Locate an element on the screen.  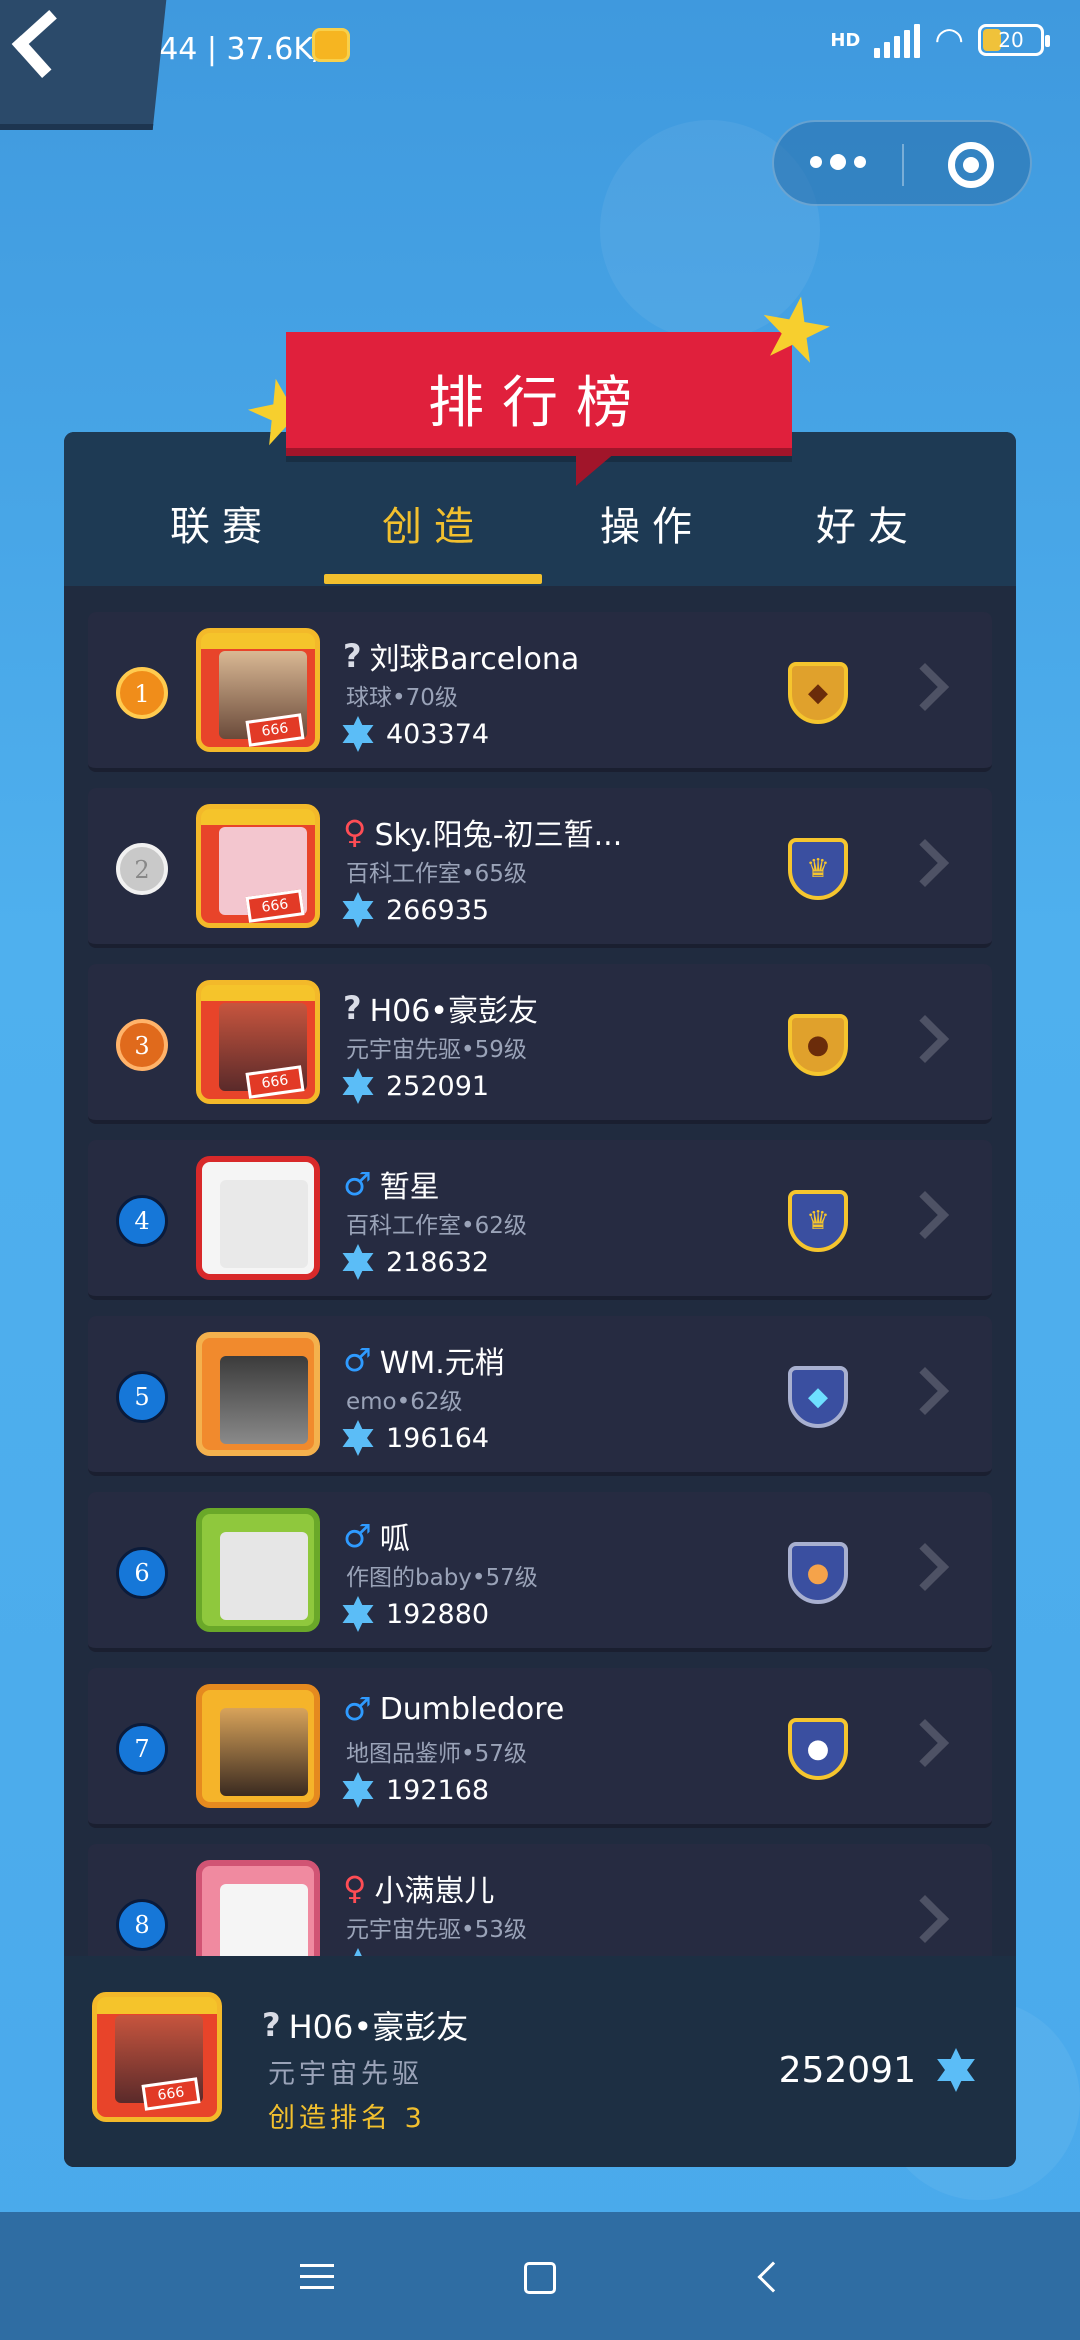
player-team-level: 地图品鉴师•57级 is located at coordinates (436, 1754).